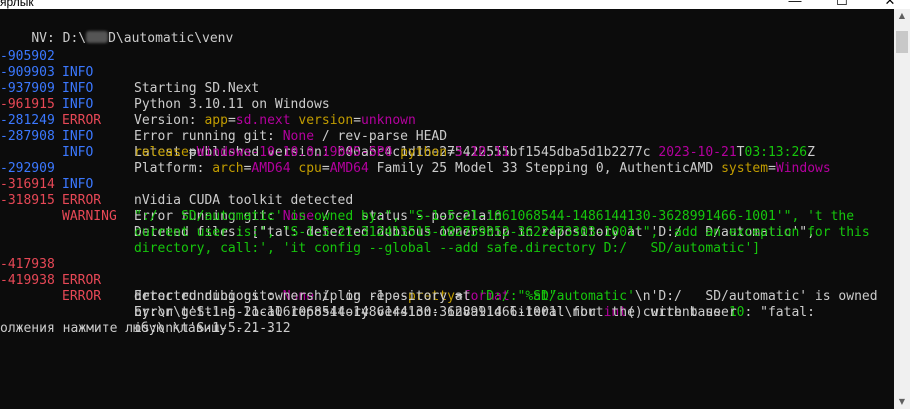 The width and height of the screenshot is (910, 409). Describe the element at coordinates (795, 4) in the screenshot. I see `minimize-button: —` at that location.